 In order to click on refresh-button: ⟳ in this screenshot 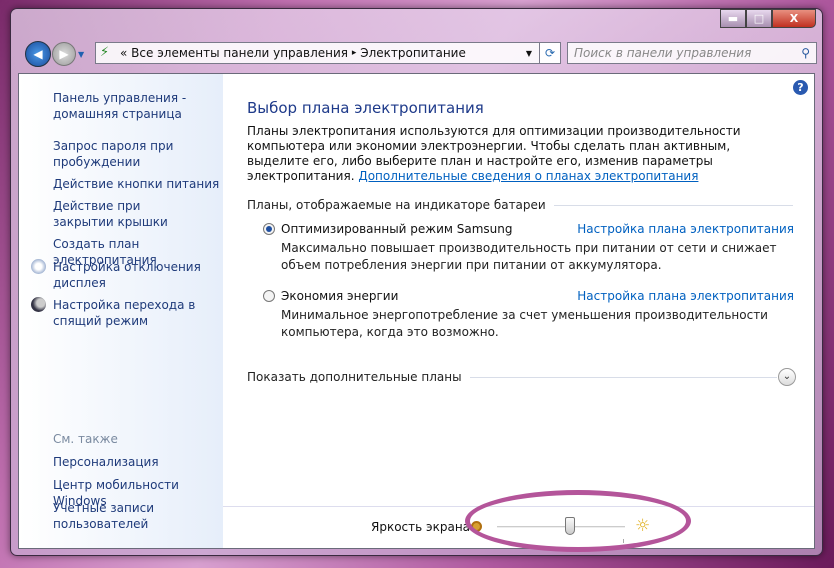, I will do `click(550, 53)`.